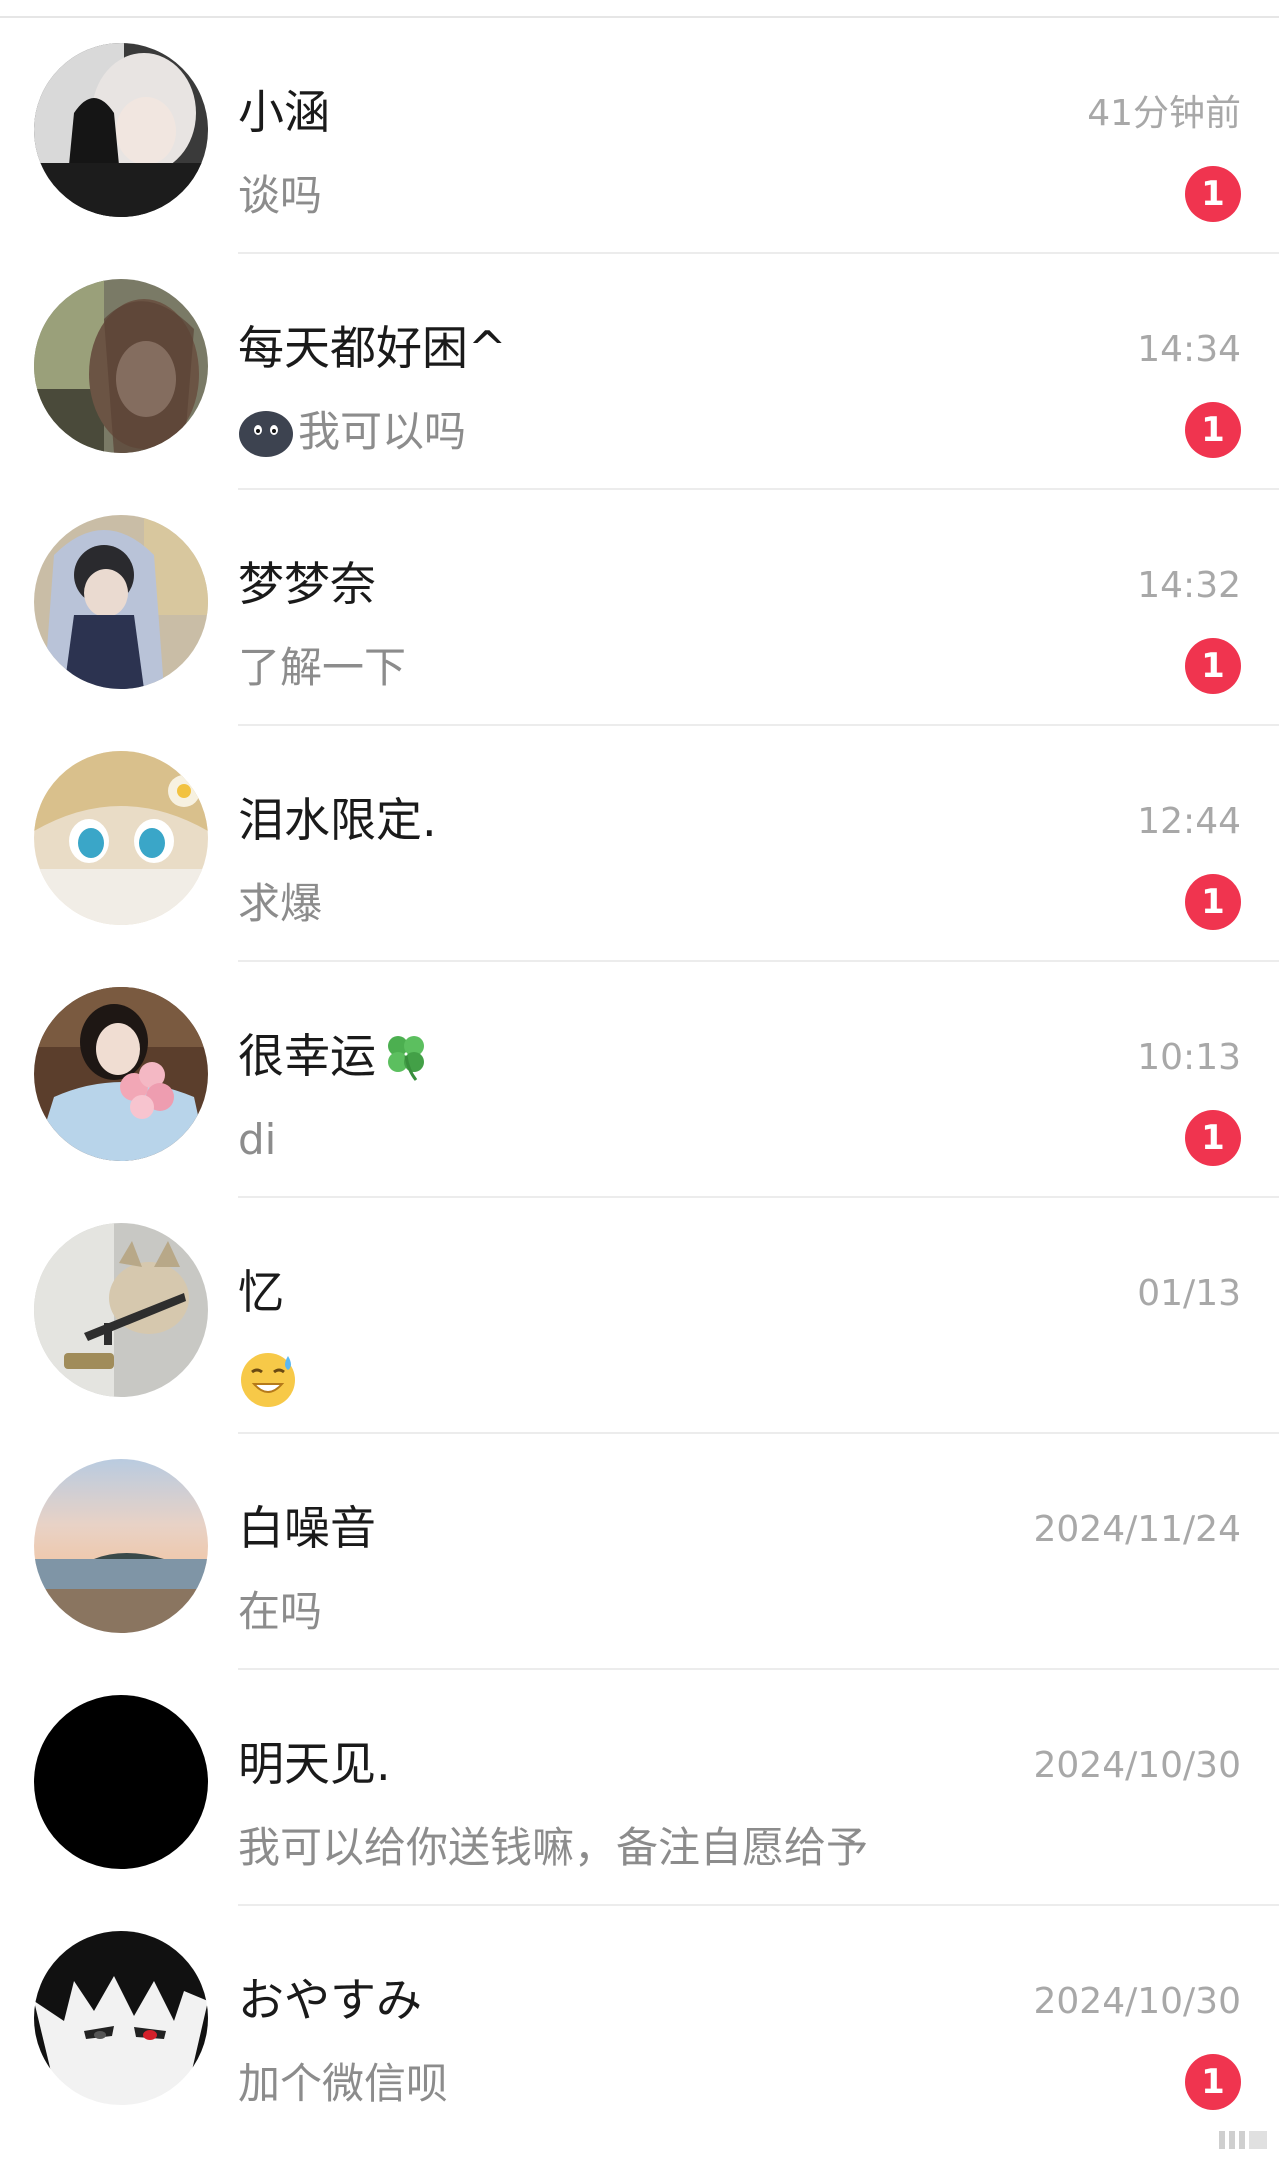 This screenshot has width=1279, height=2159. I want to click on message-time: 12:44, so click(1189, 821).